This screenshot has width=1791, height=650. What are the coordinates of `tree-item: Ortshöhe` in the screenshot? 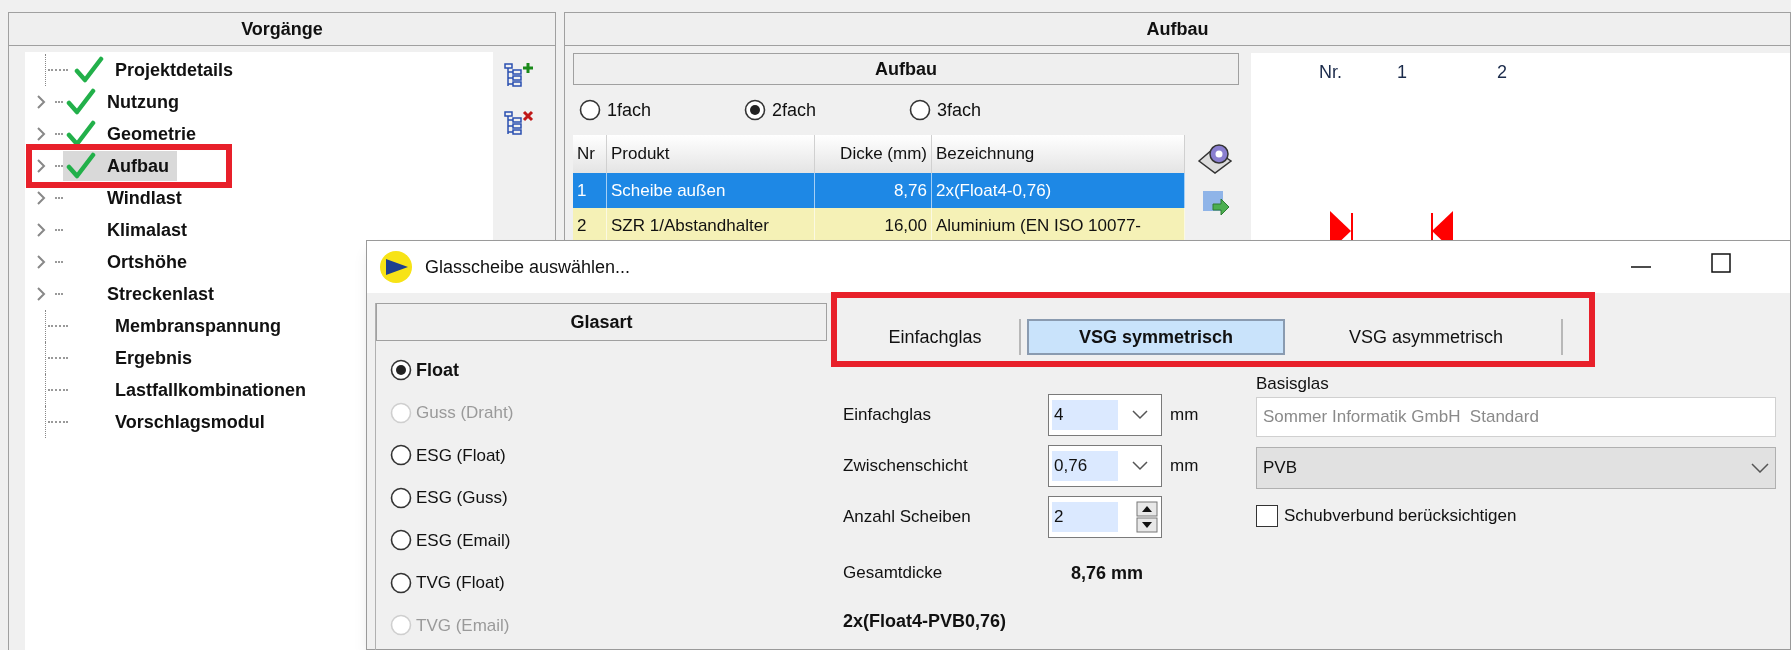 It's located at (147, 262).